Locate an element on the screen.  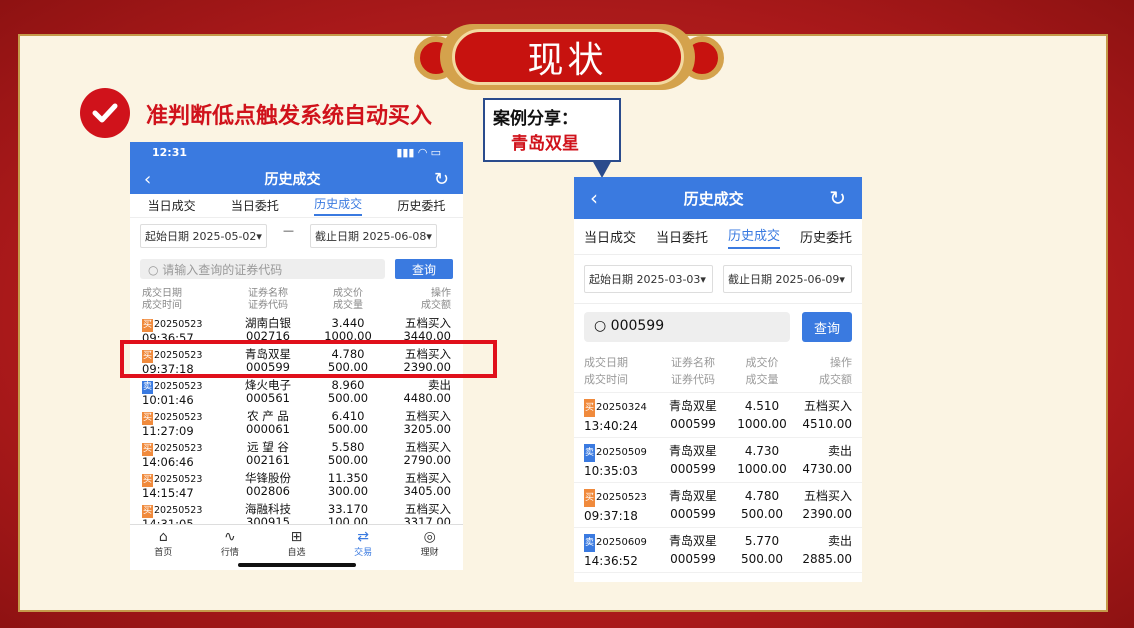
security-name: 农 产 品 is located at coordinates (268, 416).